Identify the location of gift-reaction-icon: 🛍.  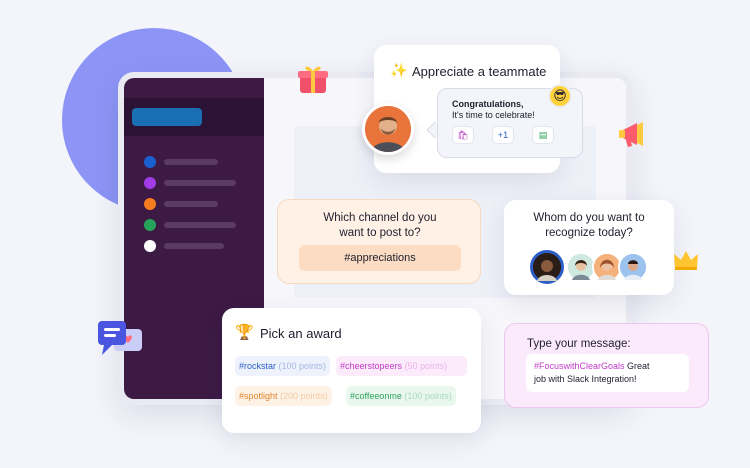
(463, 135).